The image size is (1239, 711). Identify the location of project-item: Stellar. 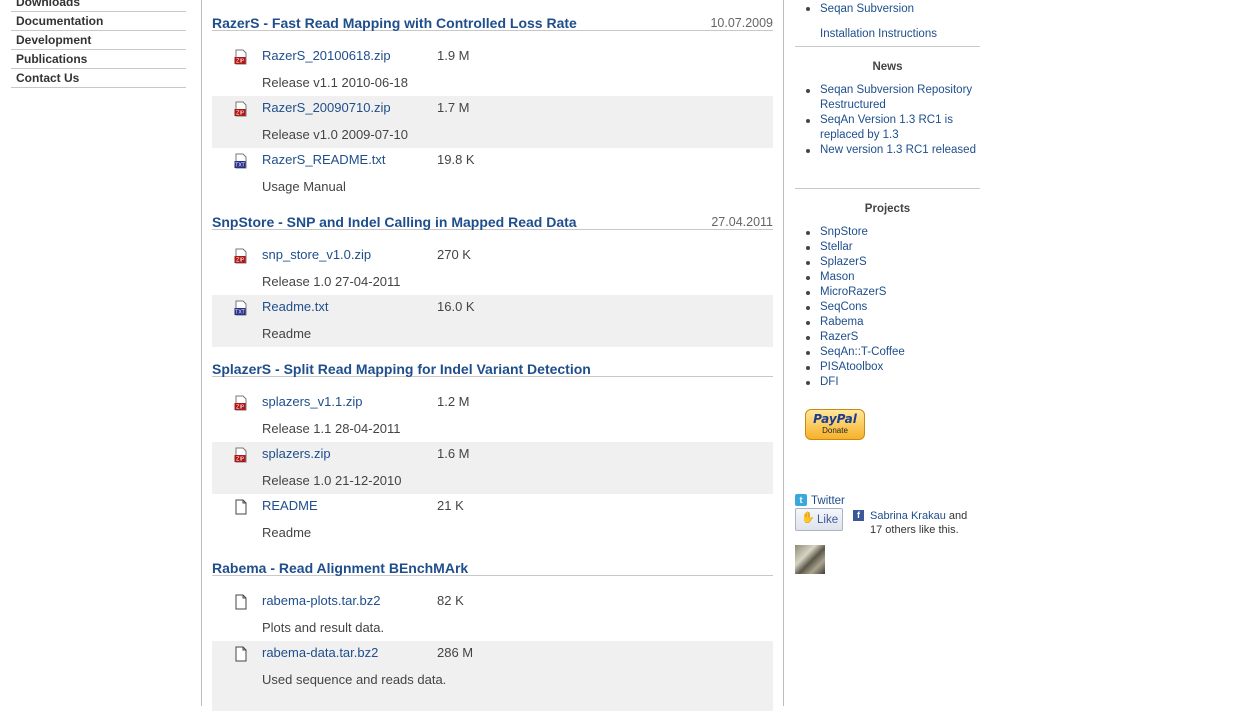
(887, 247).